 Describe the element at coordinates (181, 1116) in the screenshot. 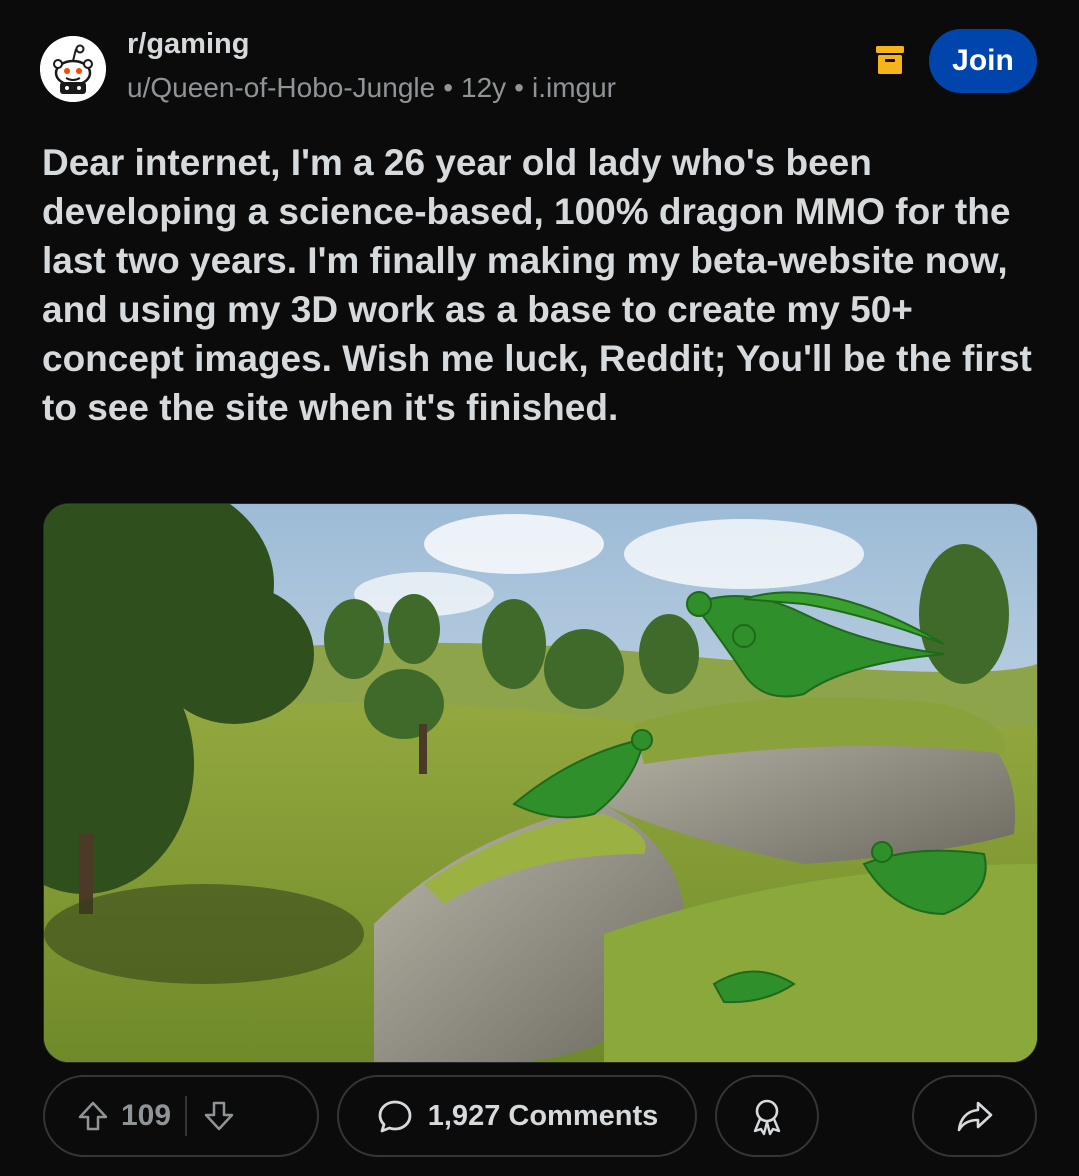

I see `vote-bar: 109` at that location.